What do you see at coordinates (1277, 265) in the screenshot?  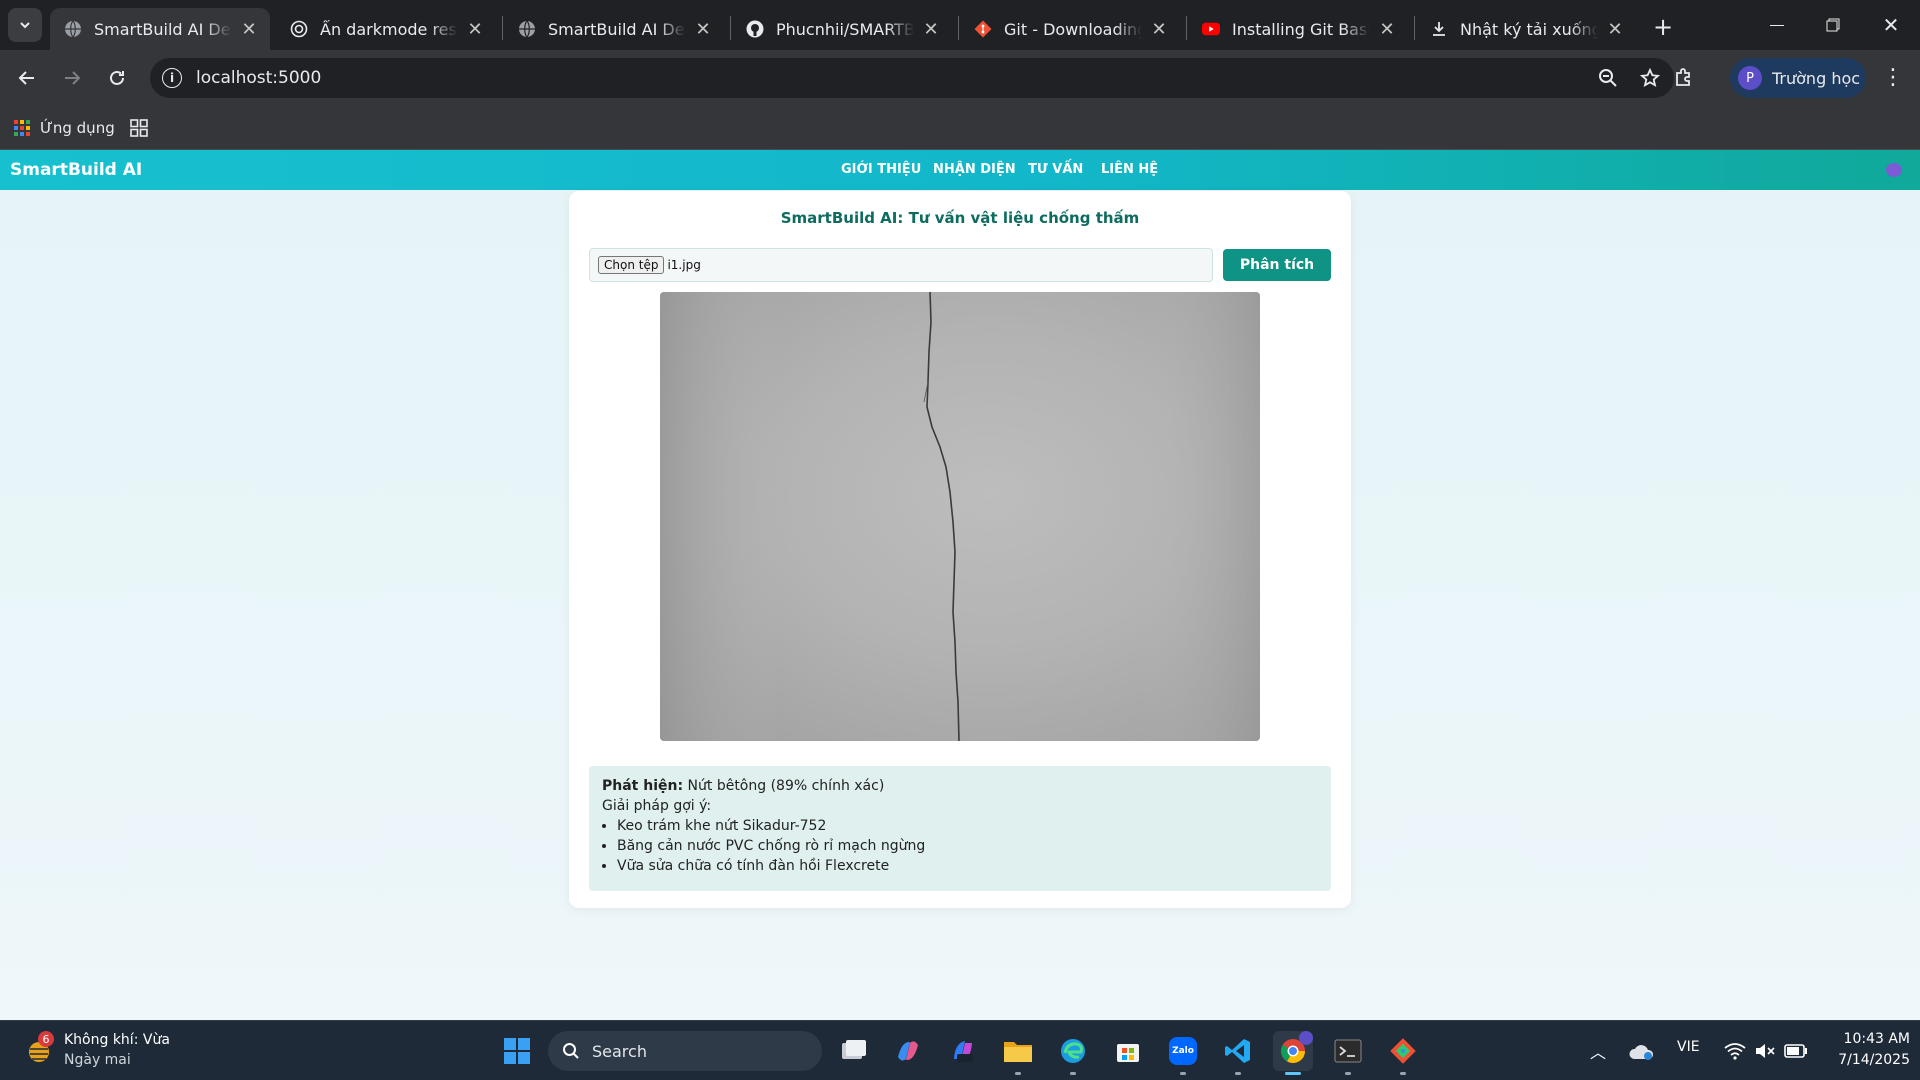 I see `analyze-button: Phân tích` at bounding box center [1277, 265].